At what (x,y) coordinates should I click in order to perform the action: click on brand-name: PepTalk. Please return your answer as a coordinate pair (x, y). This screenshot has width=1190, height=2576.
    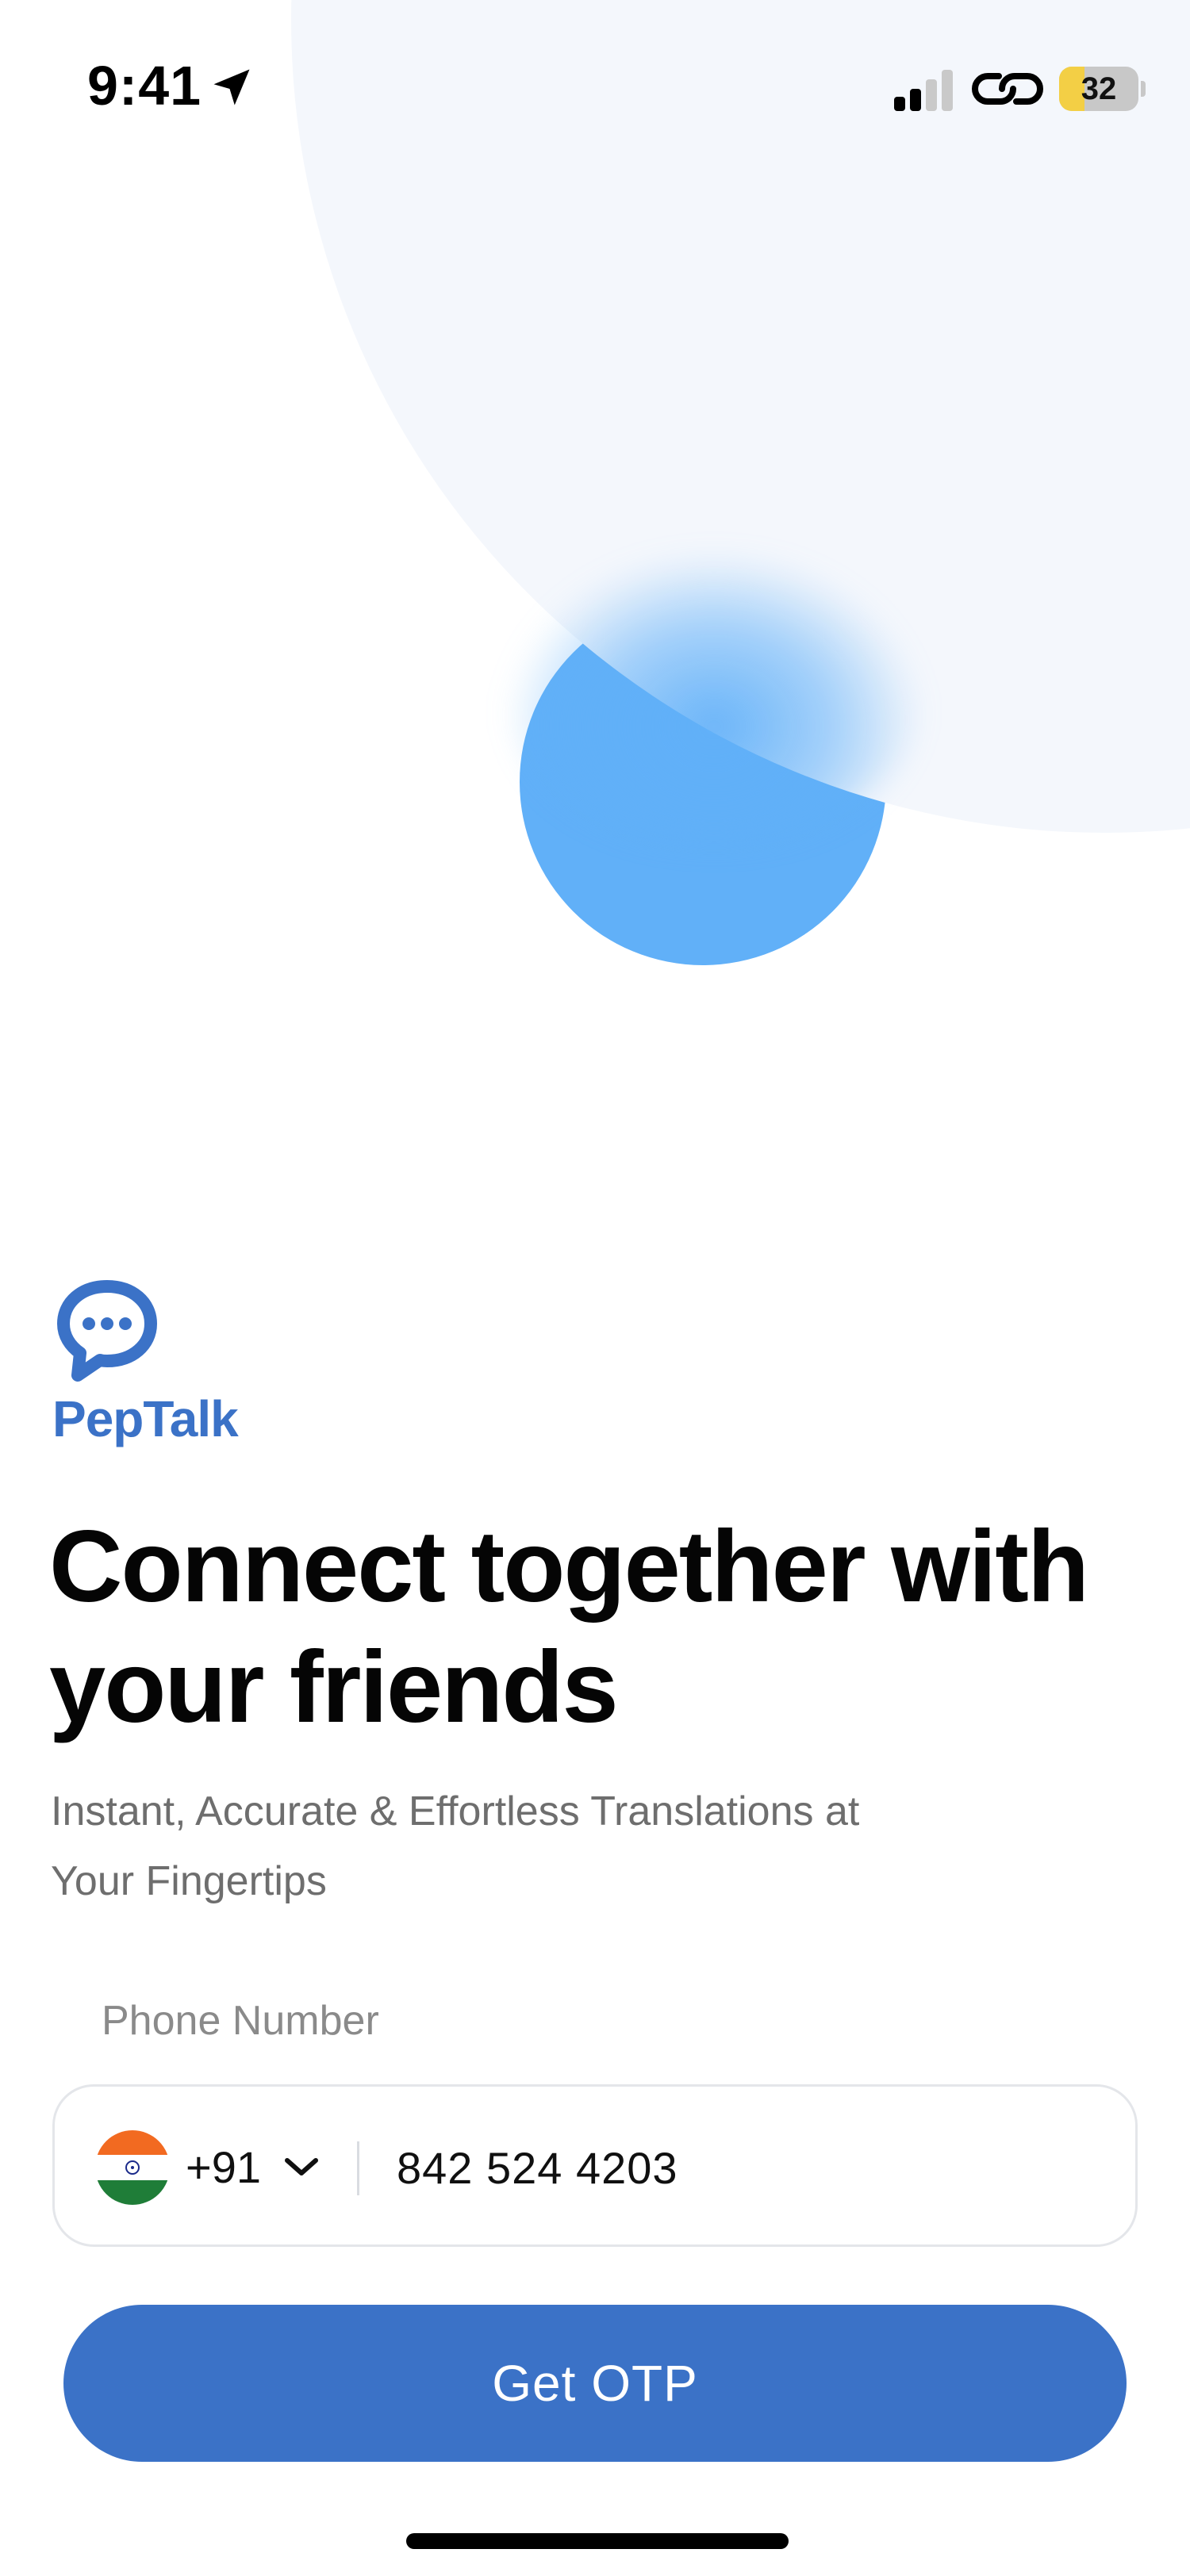
    Looking at the image, I should click on (145, 1419).